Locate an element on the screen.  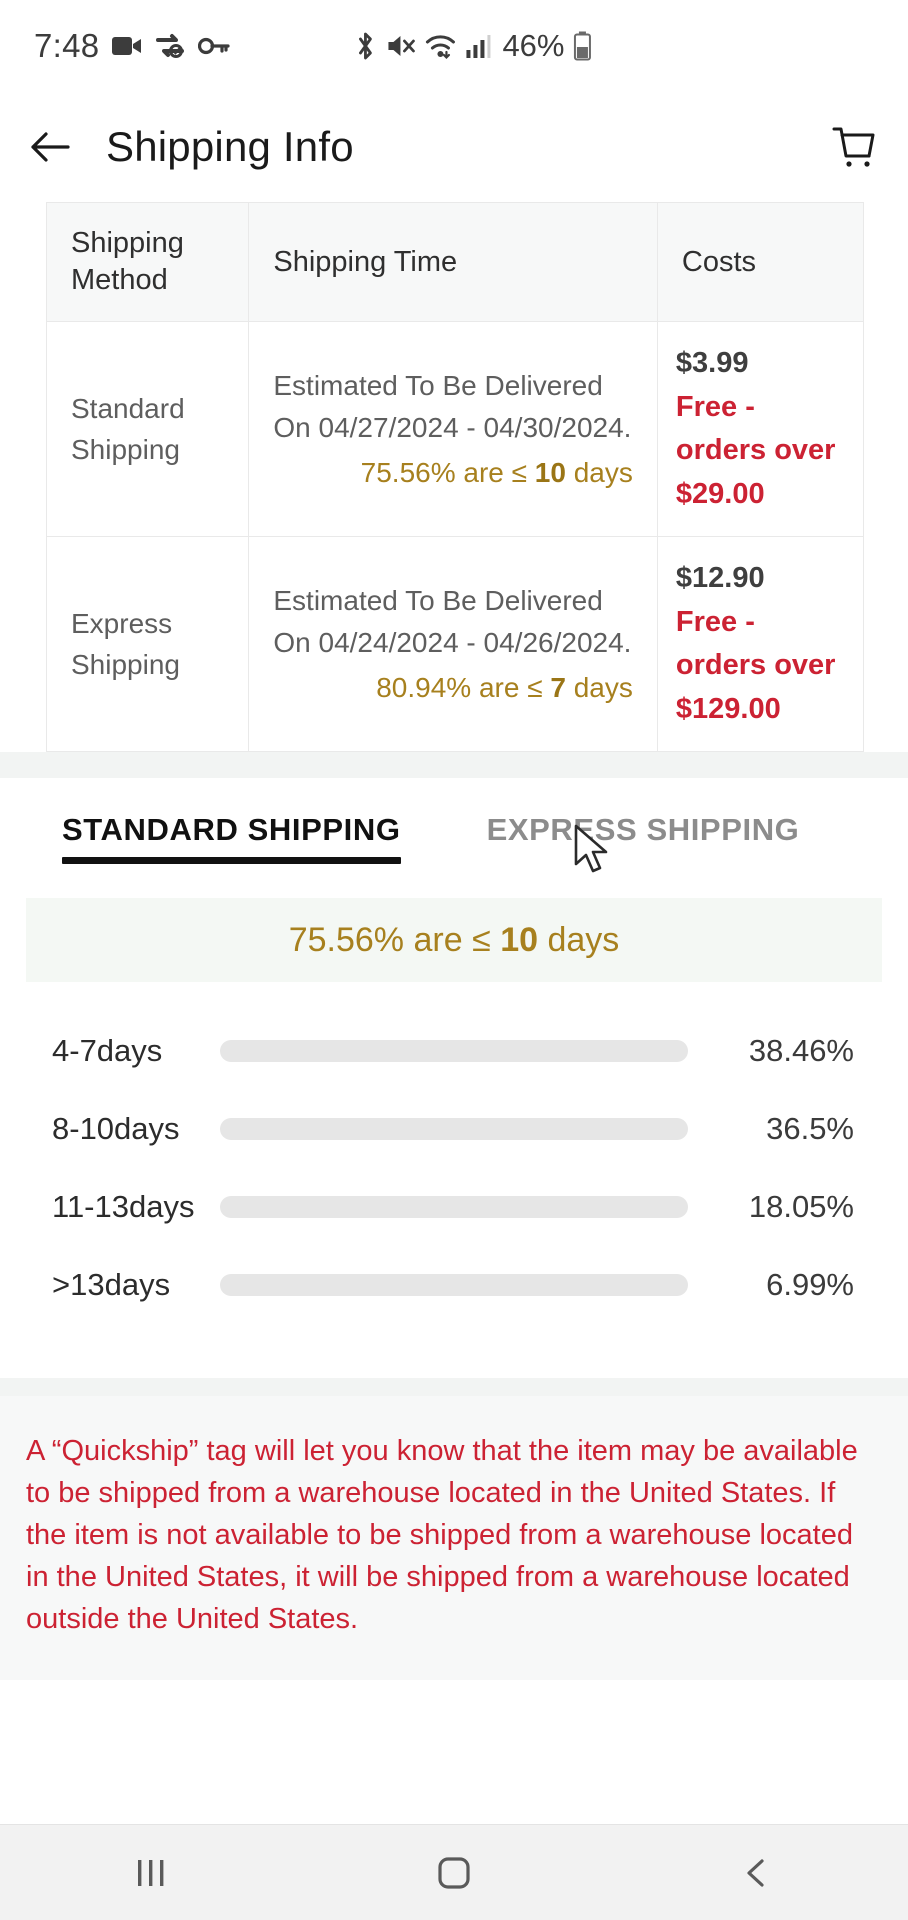
back-arrow-icon is located at coordinates (50, 147).